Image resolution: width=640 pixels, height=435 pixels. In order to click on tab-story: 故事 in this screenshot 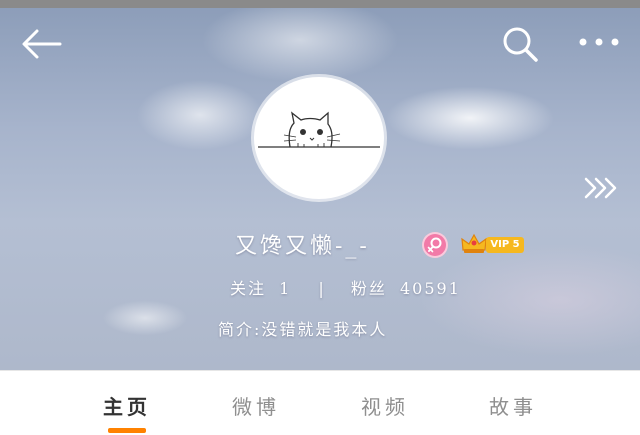, I will do `click(513, 406)`.